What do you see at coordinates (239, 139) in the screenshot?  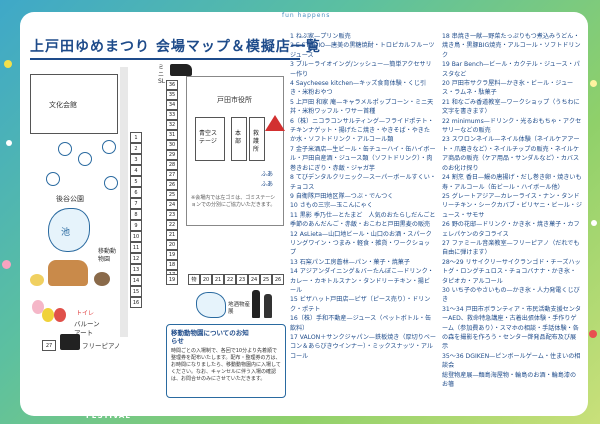 I see `honbu-booth: 本部` at bounding box center [239, 139].